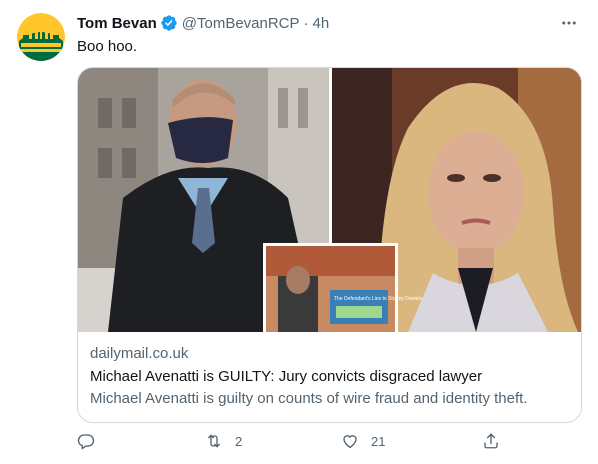  I want to click on share-icon, so click(491, 441).